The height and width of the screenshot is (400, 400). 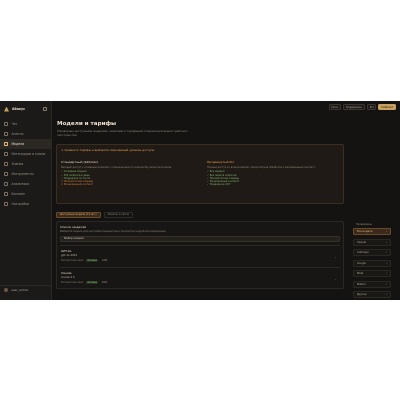 What do you see at coordinates (25, 109) in the screenshot?
I see `brand: Абакус` at bounding box center [25, 109].